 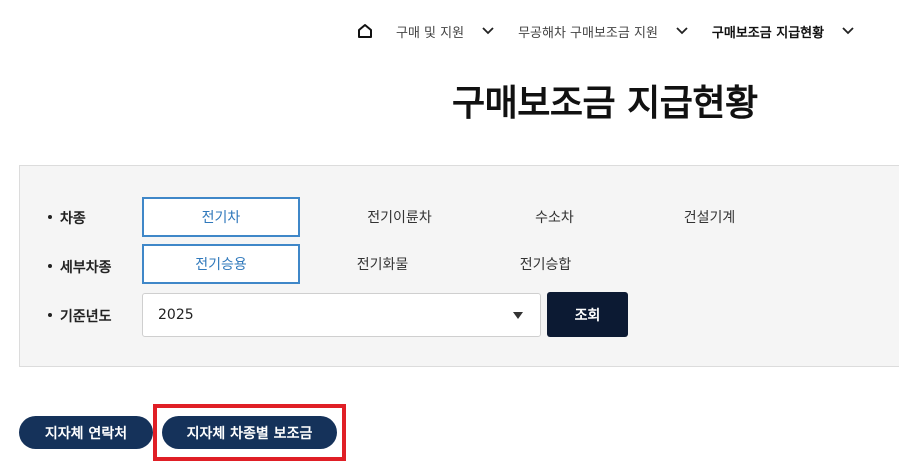 I want to click on option-electric-bus: 전기승합, so click(x=545, y=264).